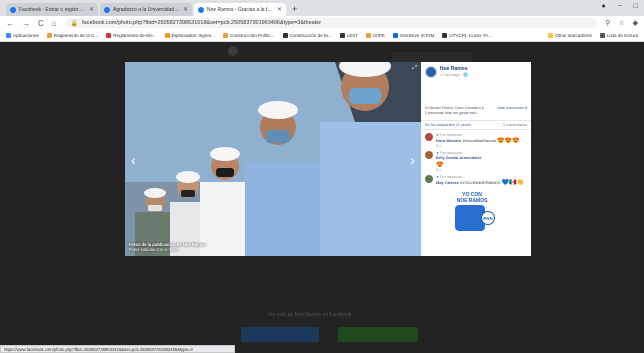  I want to click on commenter-name: Nora Morales, so click(448, 140).